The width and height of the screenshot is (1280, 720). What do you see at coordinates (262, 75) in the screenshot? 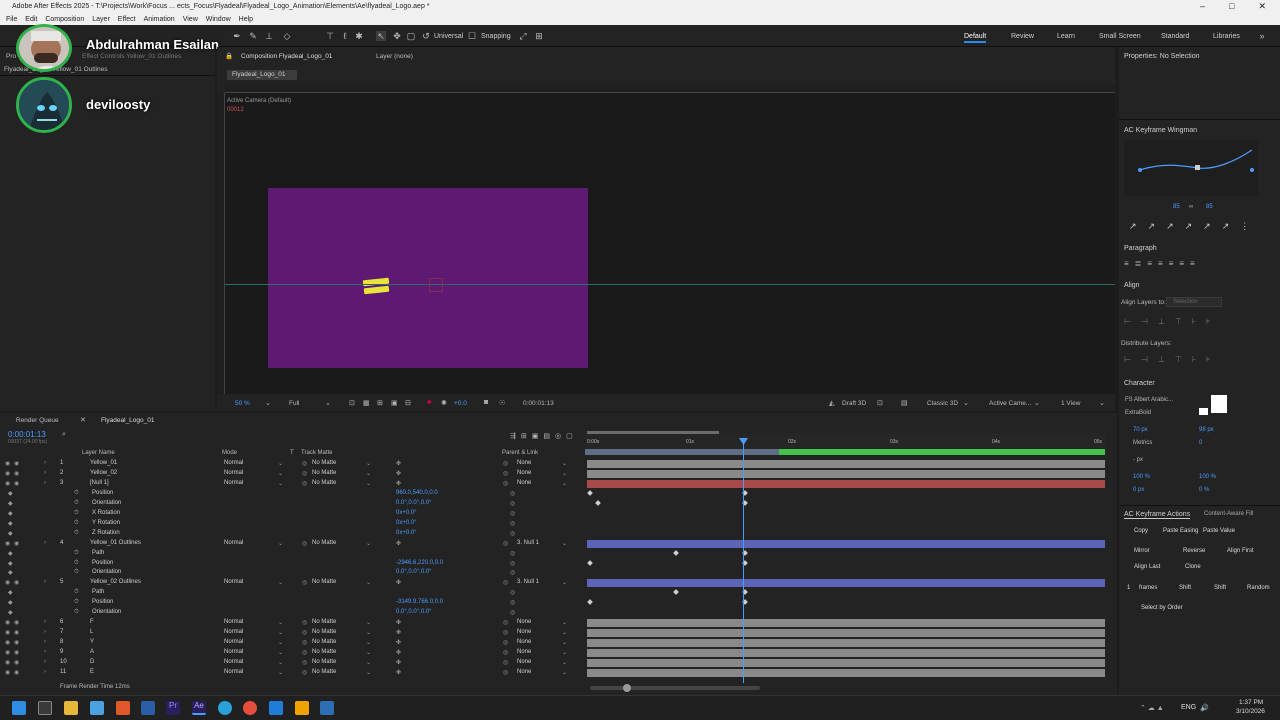
I see `comp-subtab: Flyadeal_Logo_01` at bounding box center [262, 75].